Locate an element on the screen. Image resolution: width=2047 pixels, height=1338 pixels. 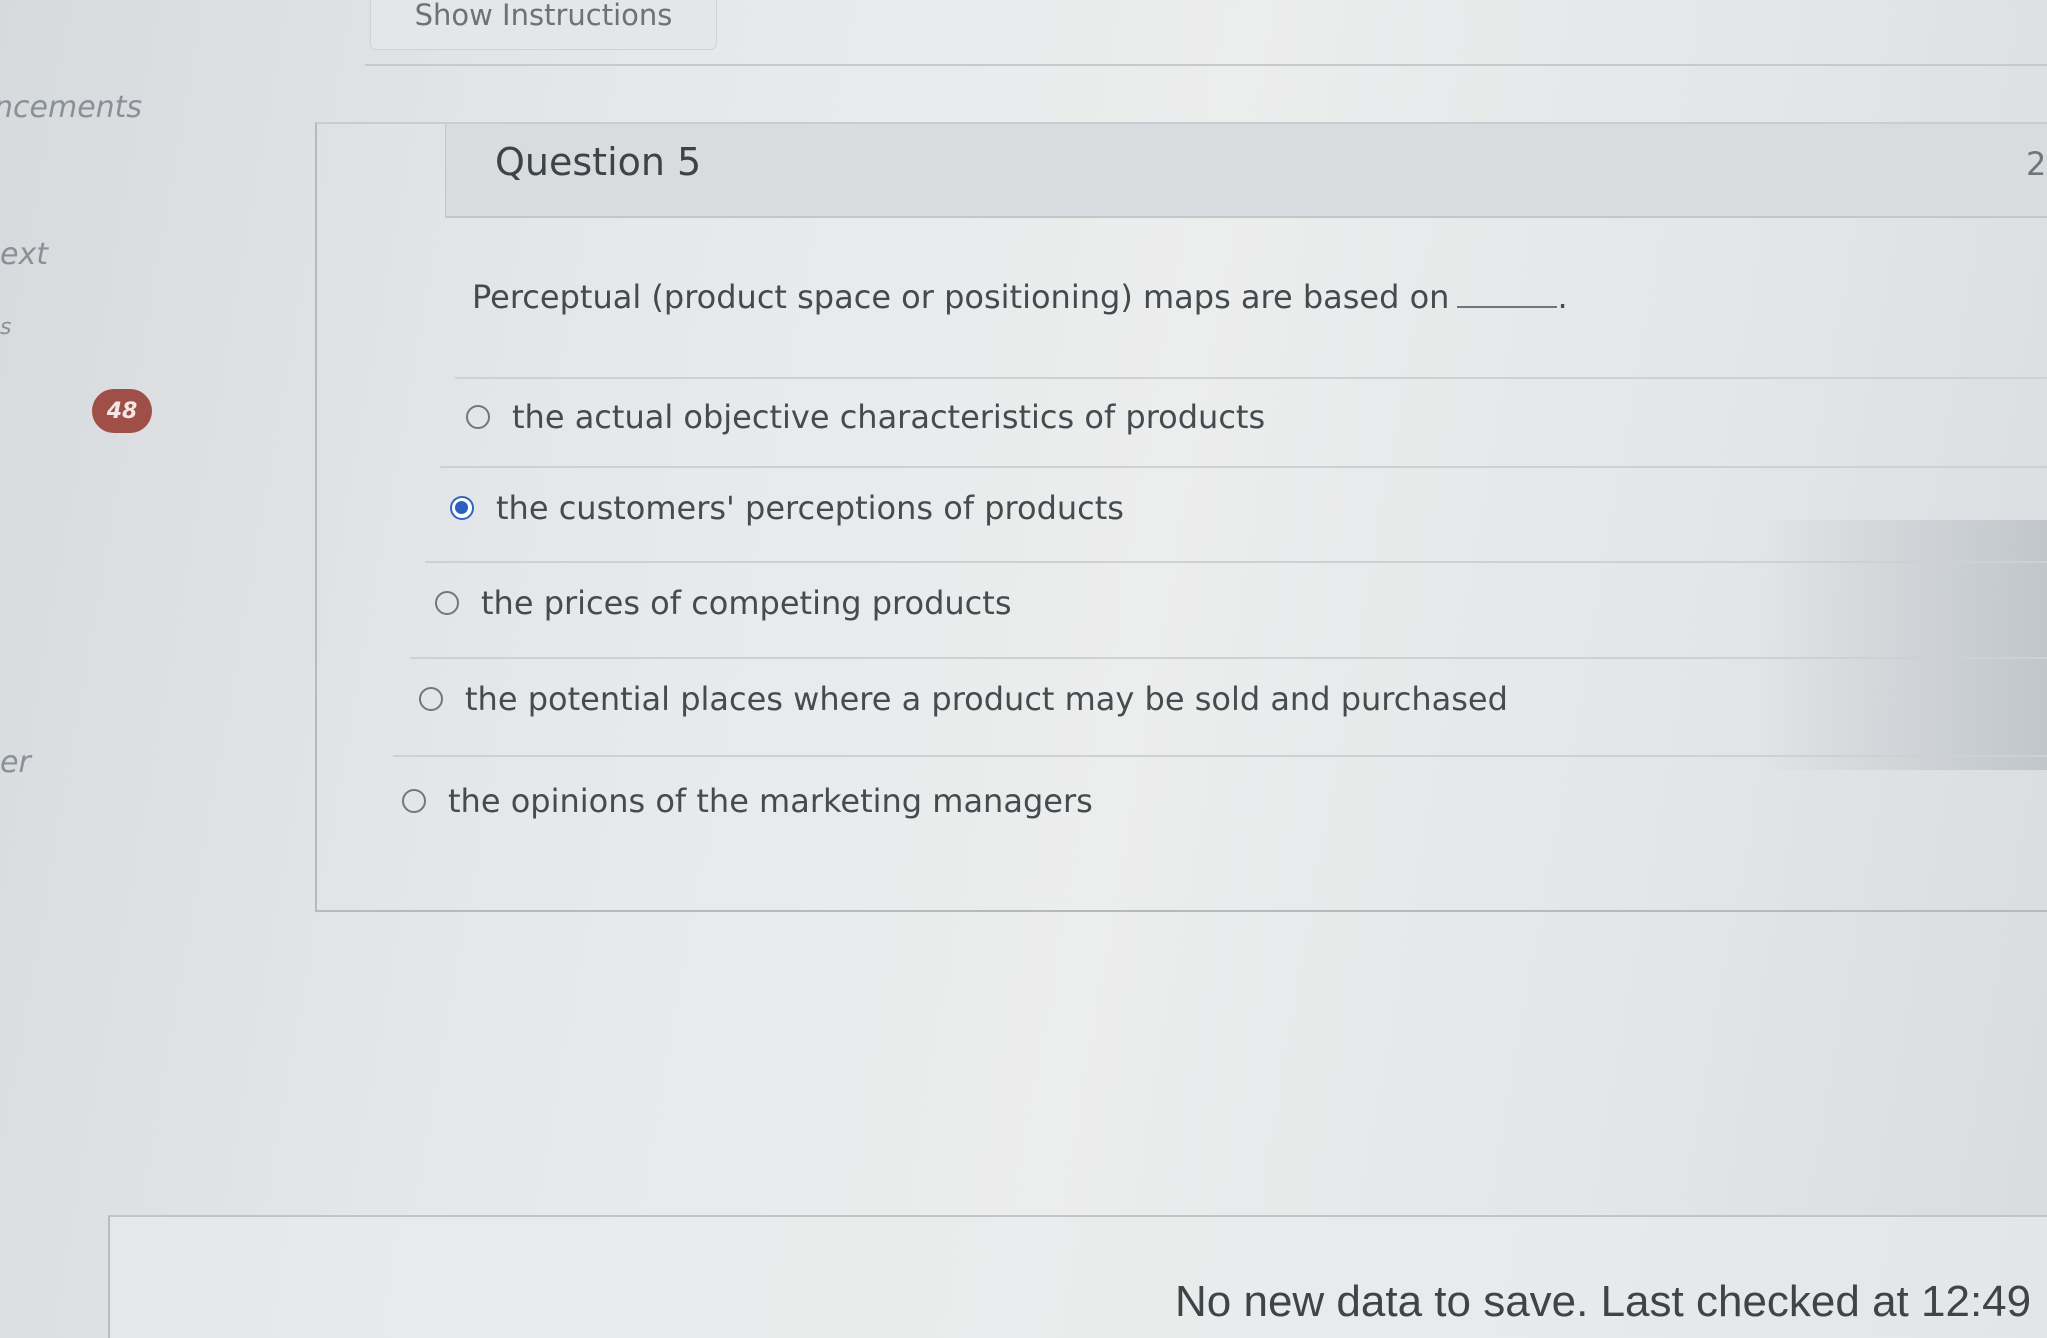
sidebar-item-er: er is located at coordinates (15, 762).